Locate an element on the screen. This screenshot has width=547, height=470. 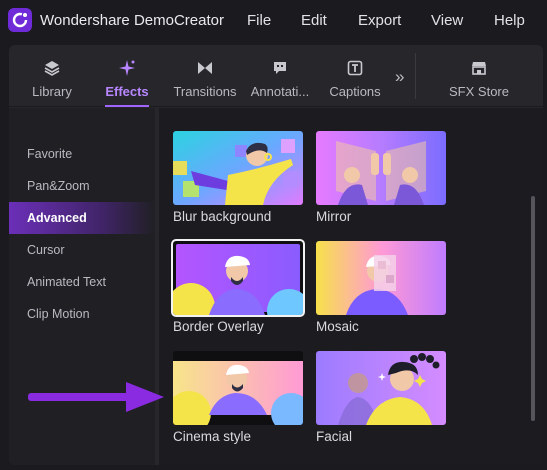
effect-card-mosaic: Mosaic is located at coordinates (381, 287).